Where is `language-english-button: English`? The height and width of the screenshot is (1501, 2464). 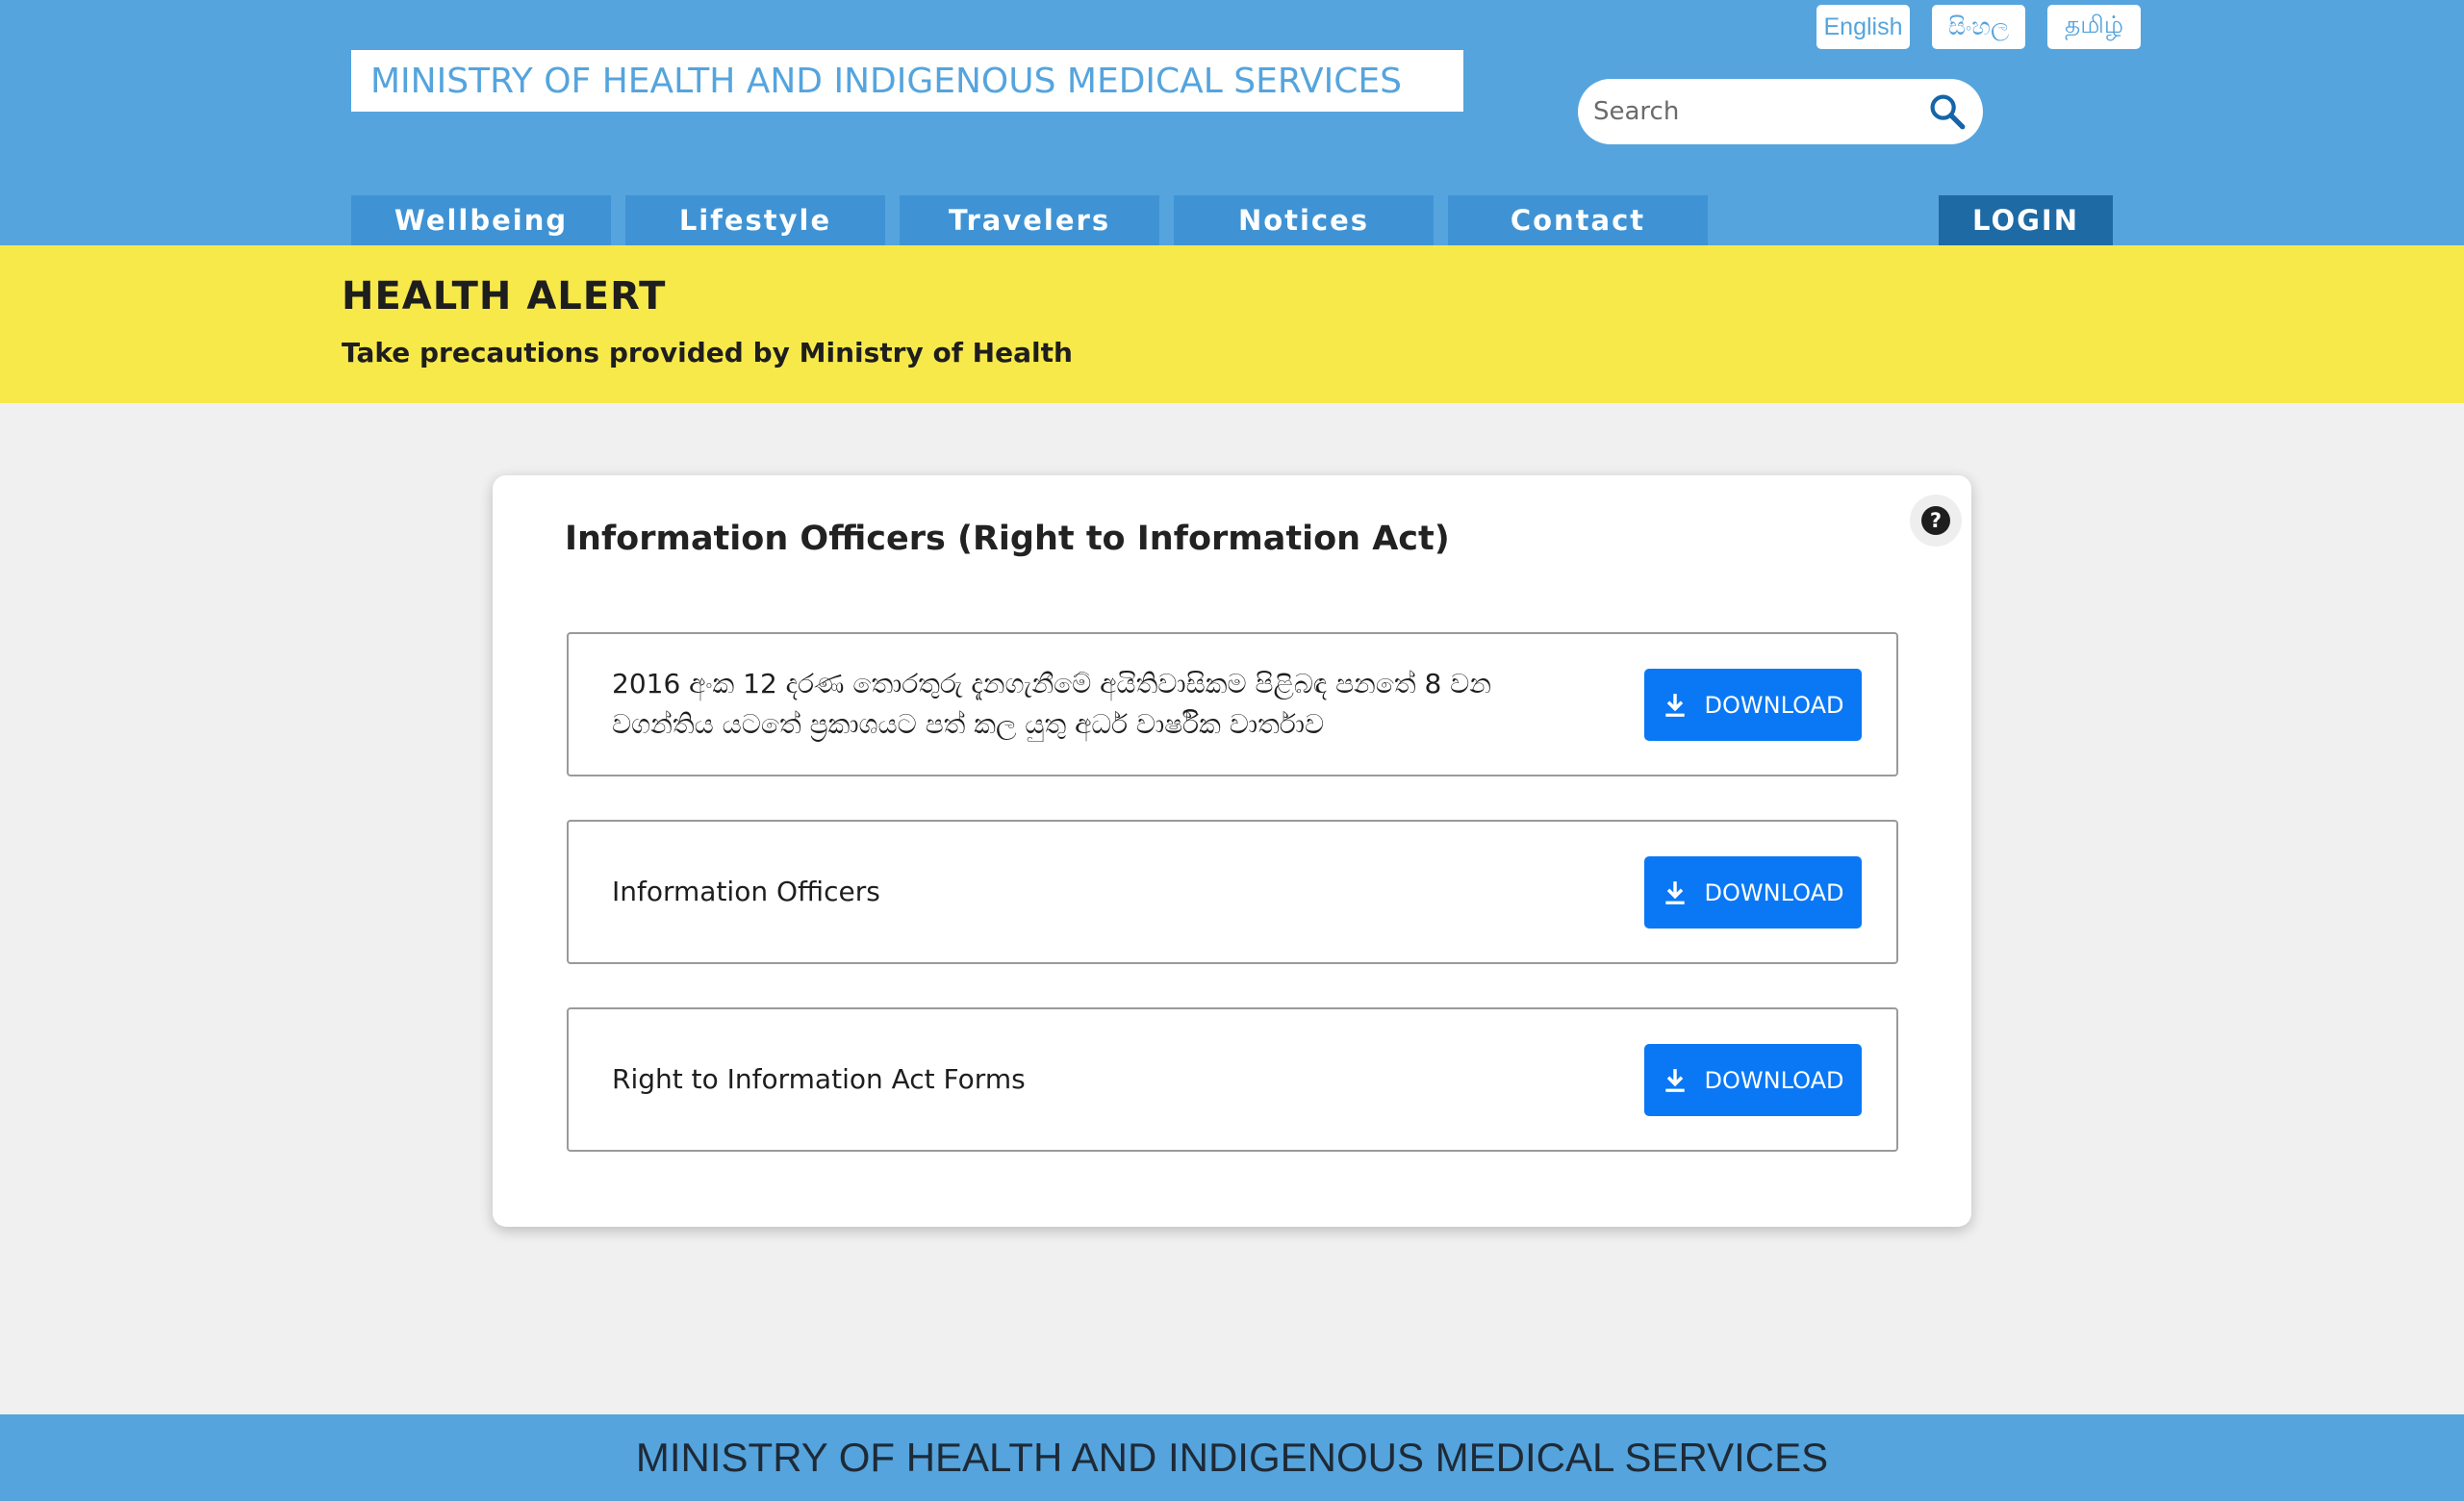
language-english-button: English is located at coordinates (1863, 27).